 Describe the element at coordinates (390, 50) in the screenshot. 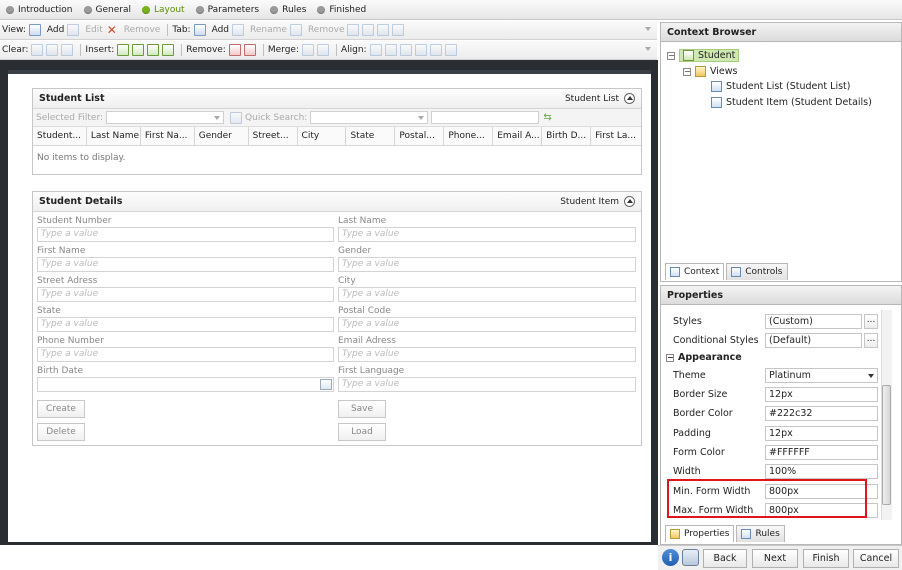

I see `align-center-icon` at that location.